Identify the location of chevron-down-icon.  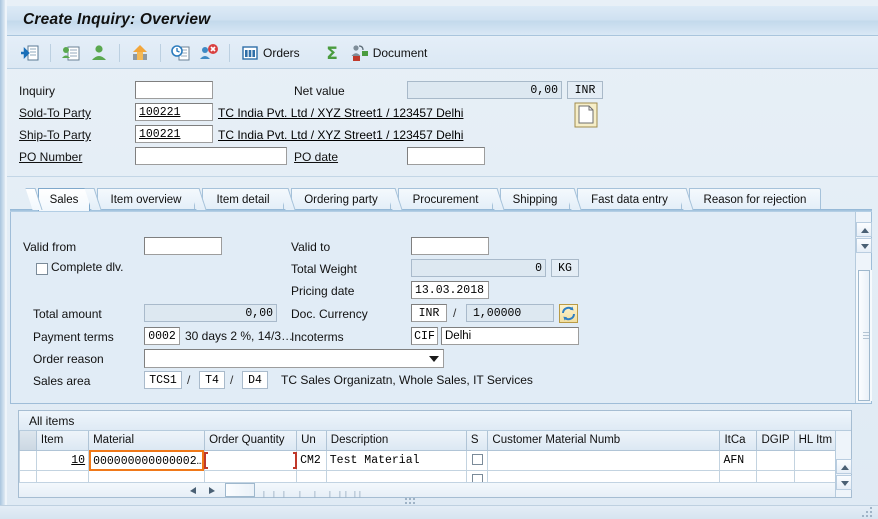
(434, 359).